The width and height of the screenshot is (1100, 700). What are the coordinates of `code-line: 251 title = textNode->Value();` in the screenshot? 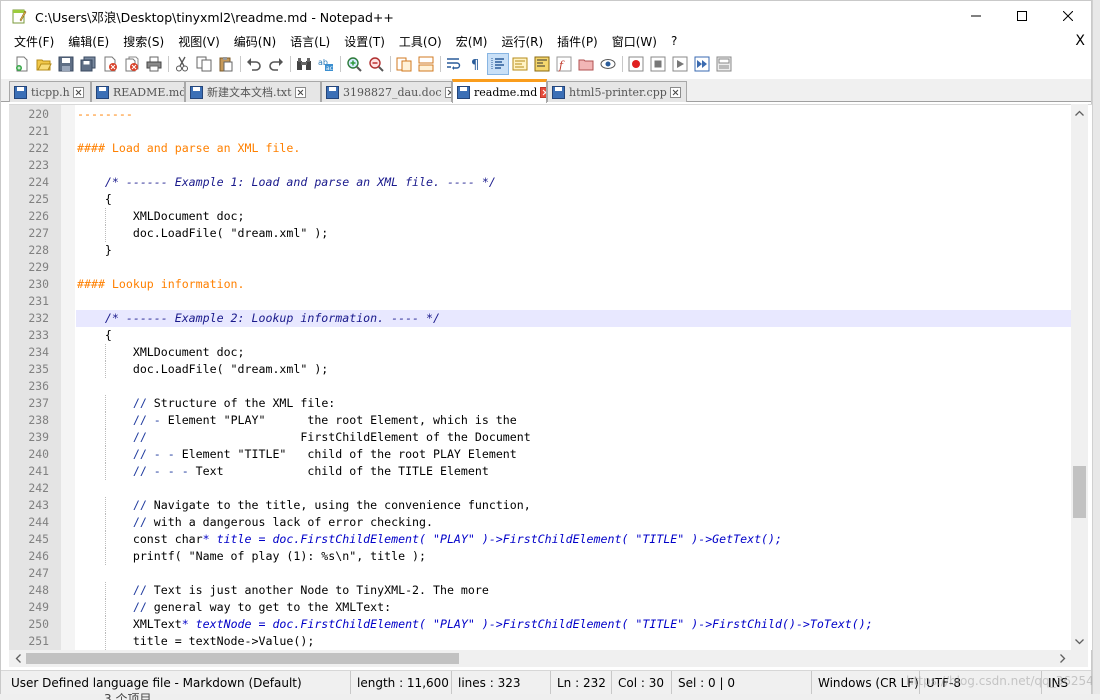 It's located at (540, 641).